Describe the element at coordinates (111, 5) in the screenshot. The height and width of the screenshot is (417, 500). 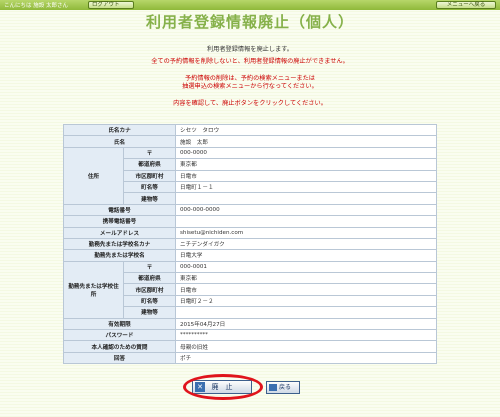
I see `logout-button: ログアウト` at that location.